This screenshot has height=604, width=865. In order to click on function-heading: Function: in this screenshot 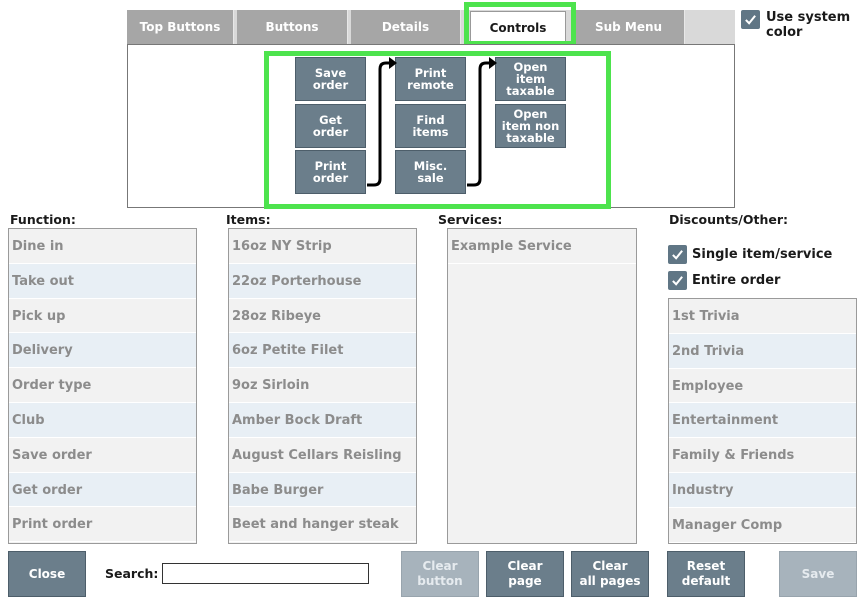, I will do `click(43, 219)`.